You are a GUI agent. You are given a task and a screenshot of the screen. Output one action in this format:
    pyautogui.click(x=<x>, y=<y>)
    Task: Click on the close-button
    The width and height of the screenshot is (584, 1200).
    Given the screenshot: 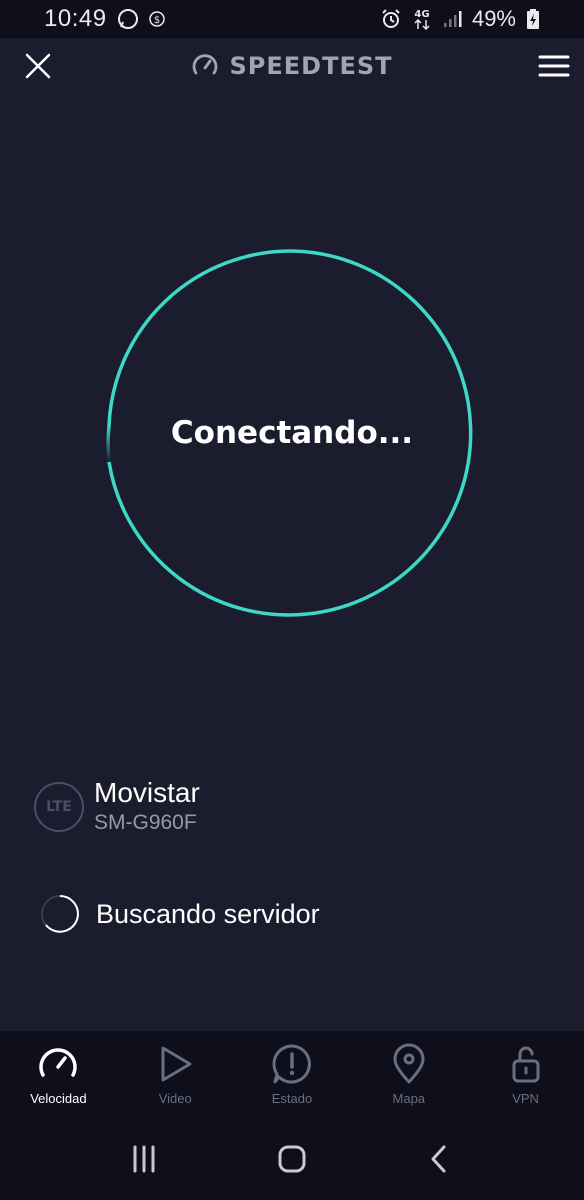 What is the action you would take?
    pyautogui.click(x=38, y=66)
    